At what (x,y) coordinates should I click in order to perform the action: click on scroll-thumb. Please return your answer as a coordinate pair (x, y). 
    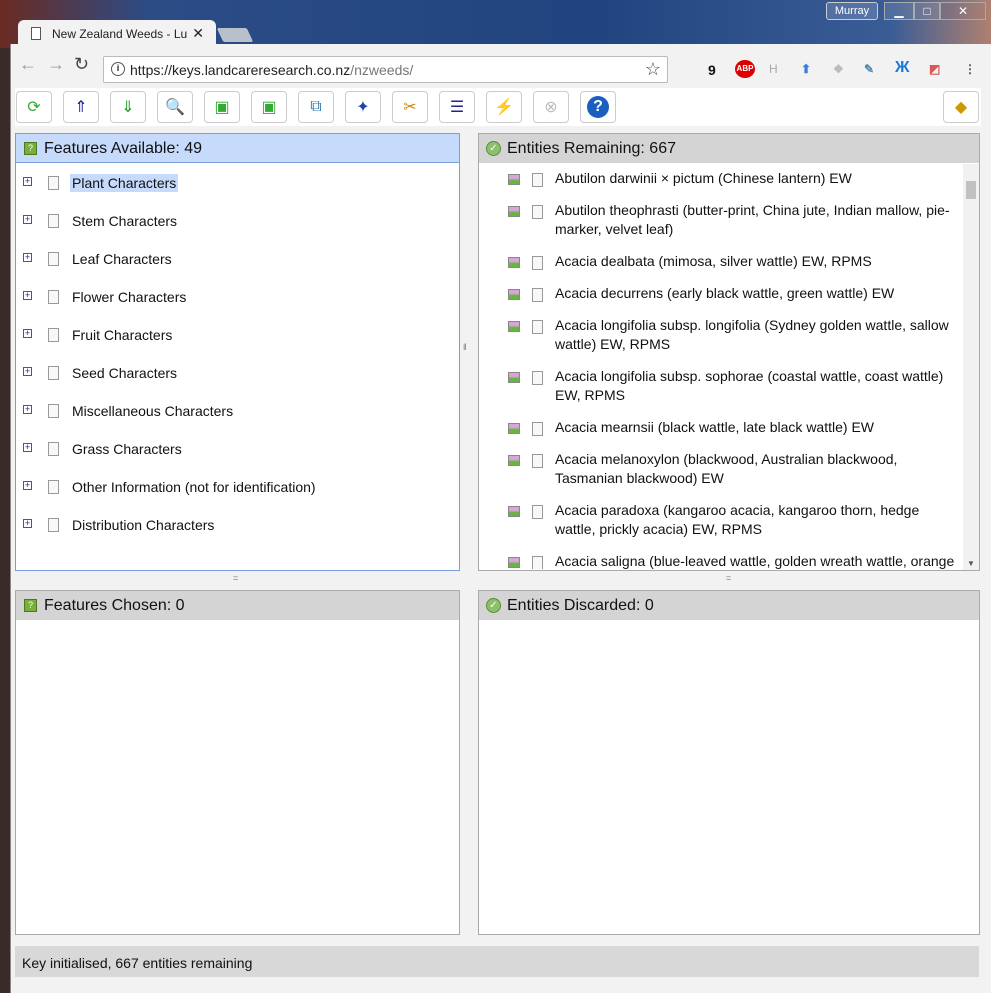
    Looking at the image, I should click on (971, 190).